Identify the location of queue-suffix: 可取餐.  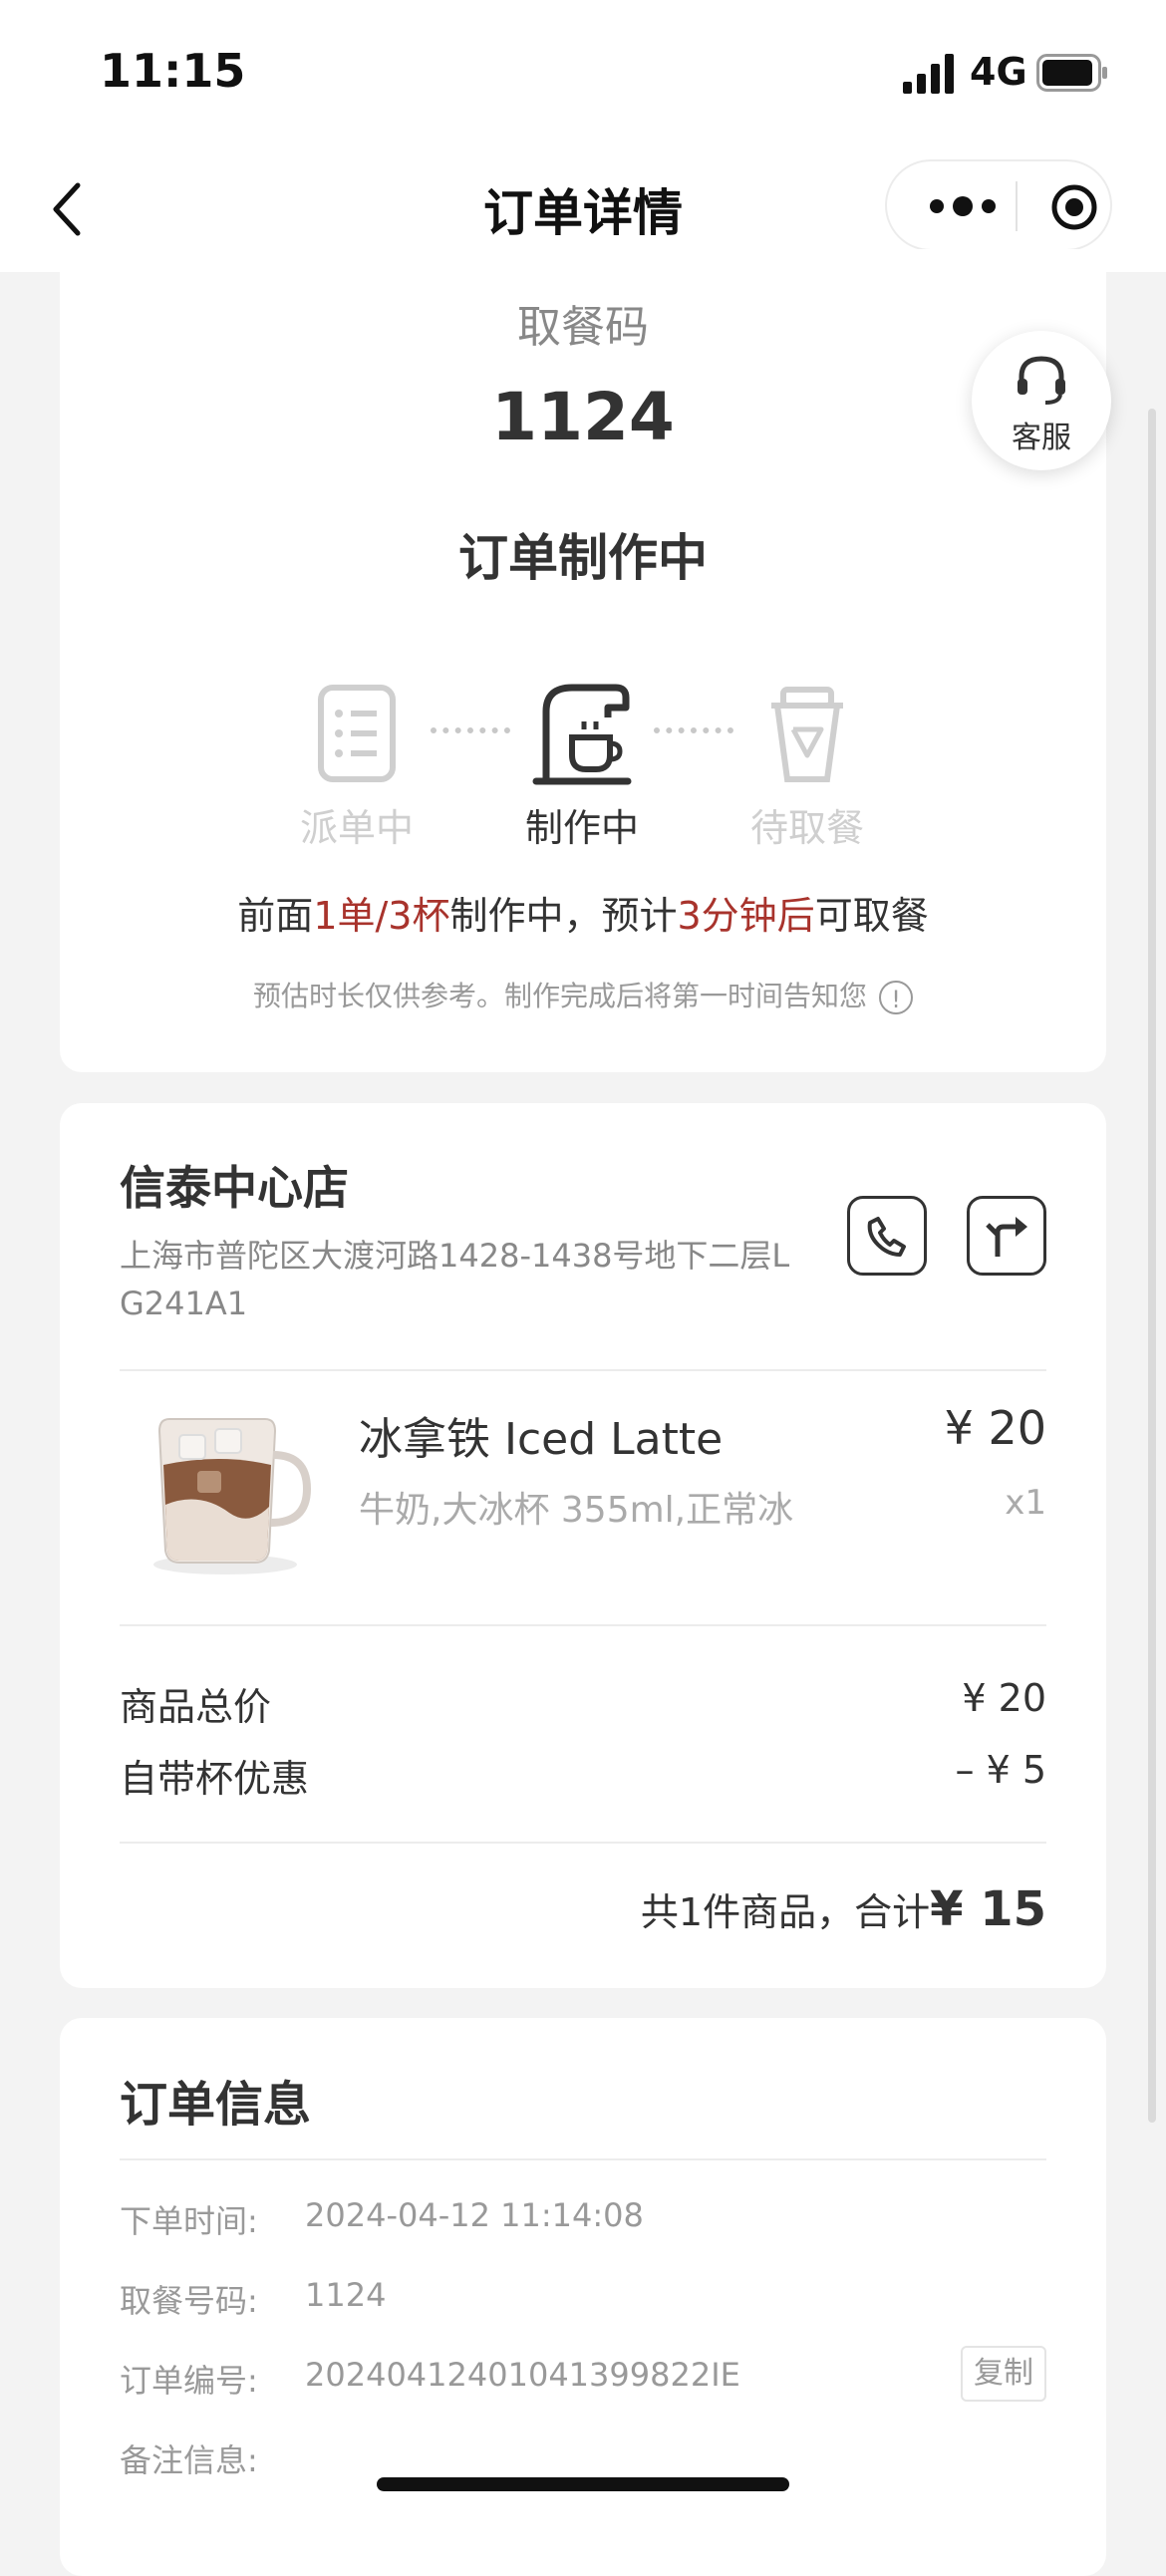
(871, 916).